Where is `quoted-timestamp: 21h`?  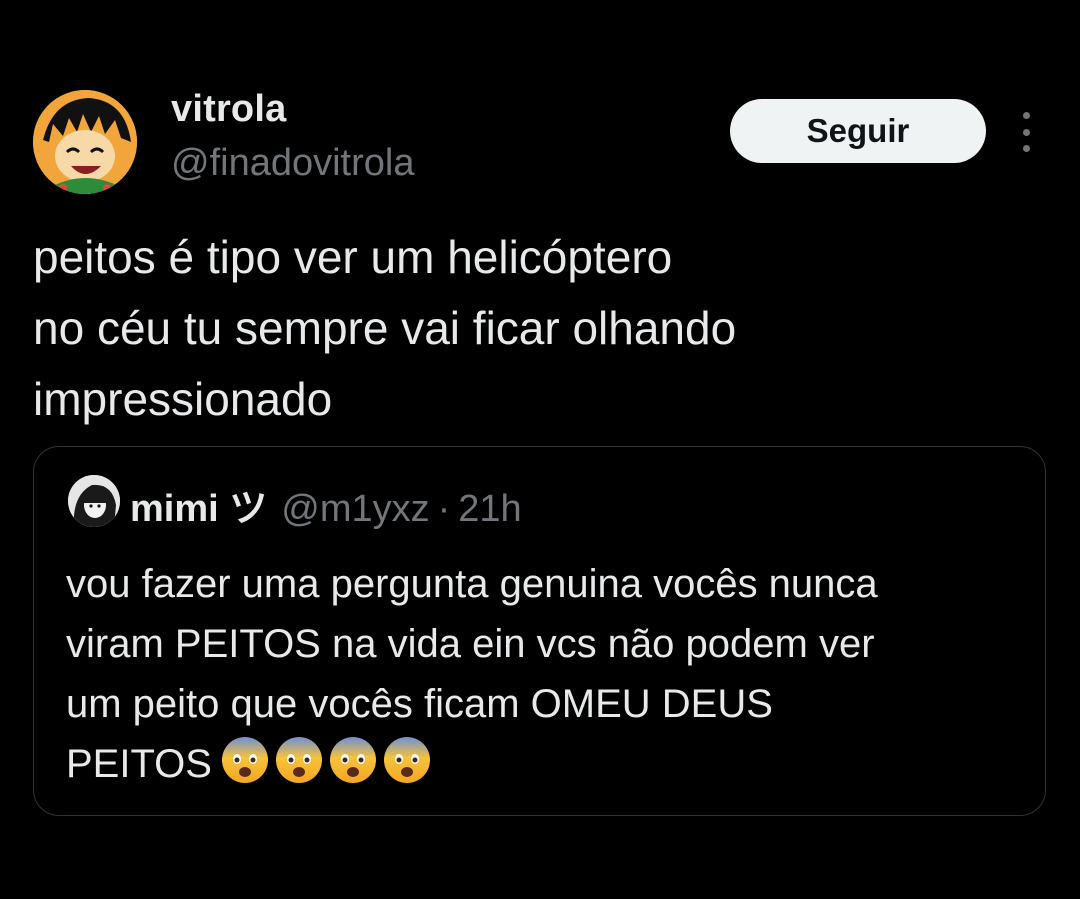 quoted-timestamp: 21h is located at coordinates (489, 509).